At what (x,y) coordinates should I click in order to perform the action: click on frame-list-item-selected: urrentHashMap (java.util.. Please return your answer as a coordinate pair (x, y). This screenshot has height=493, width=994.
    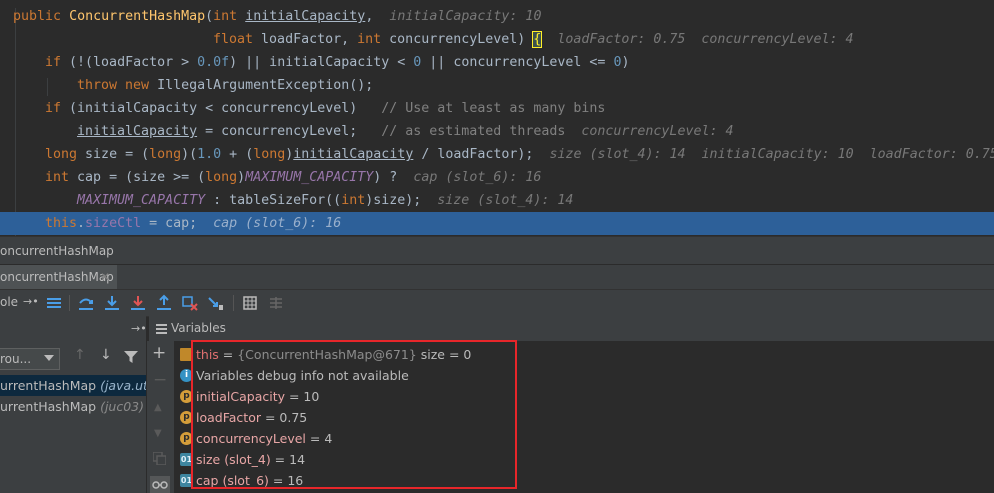
    Looking at the image, I should click on (73, 385).